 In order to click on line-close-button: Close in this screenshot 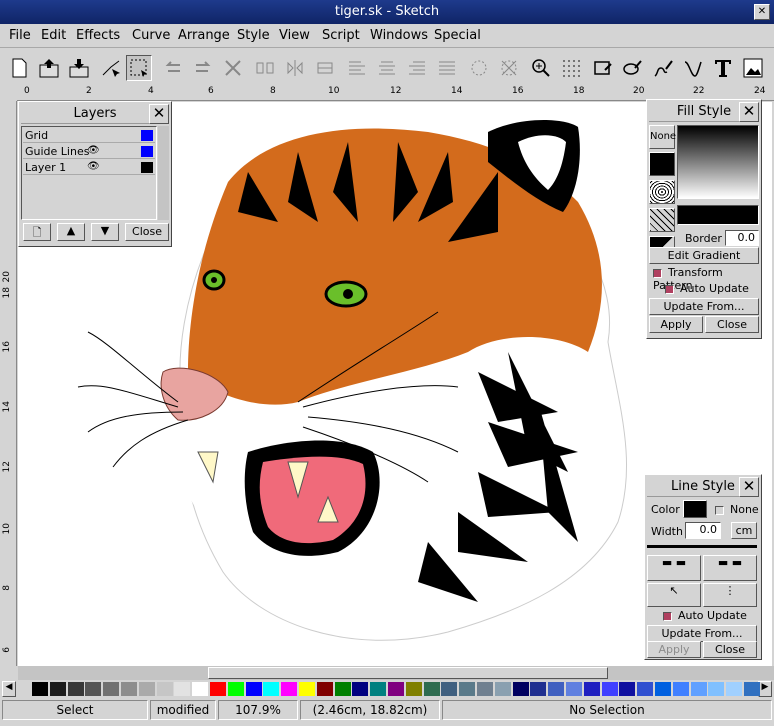, I will do `click(730, 649)`.